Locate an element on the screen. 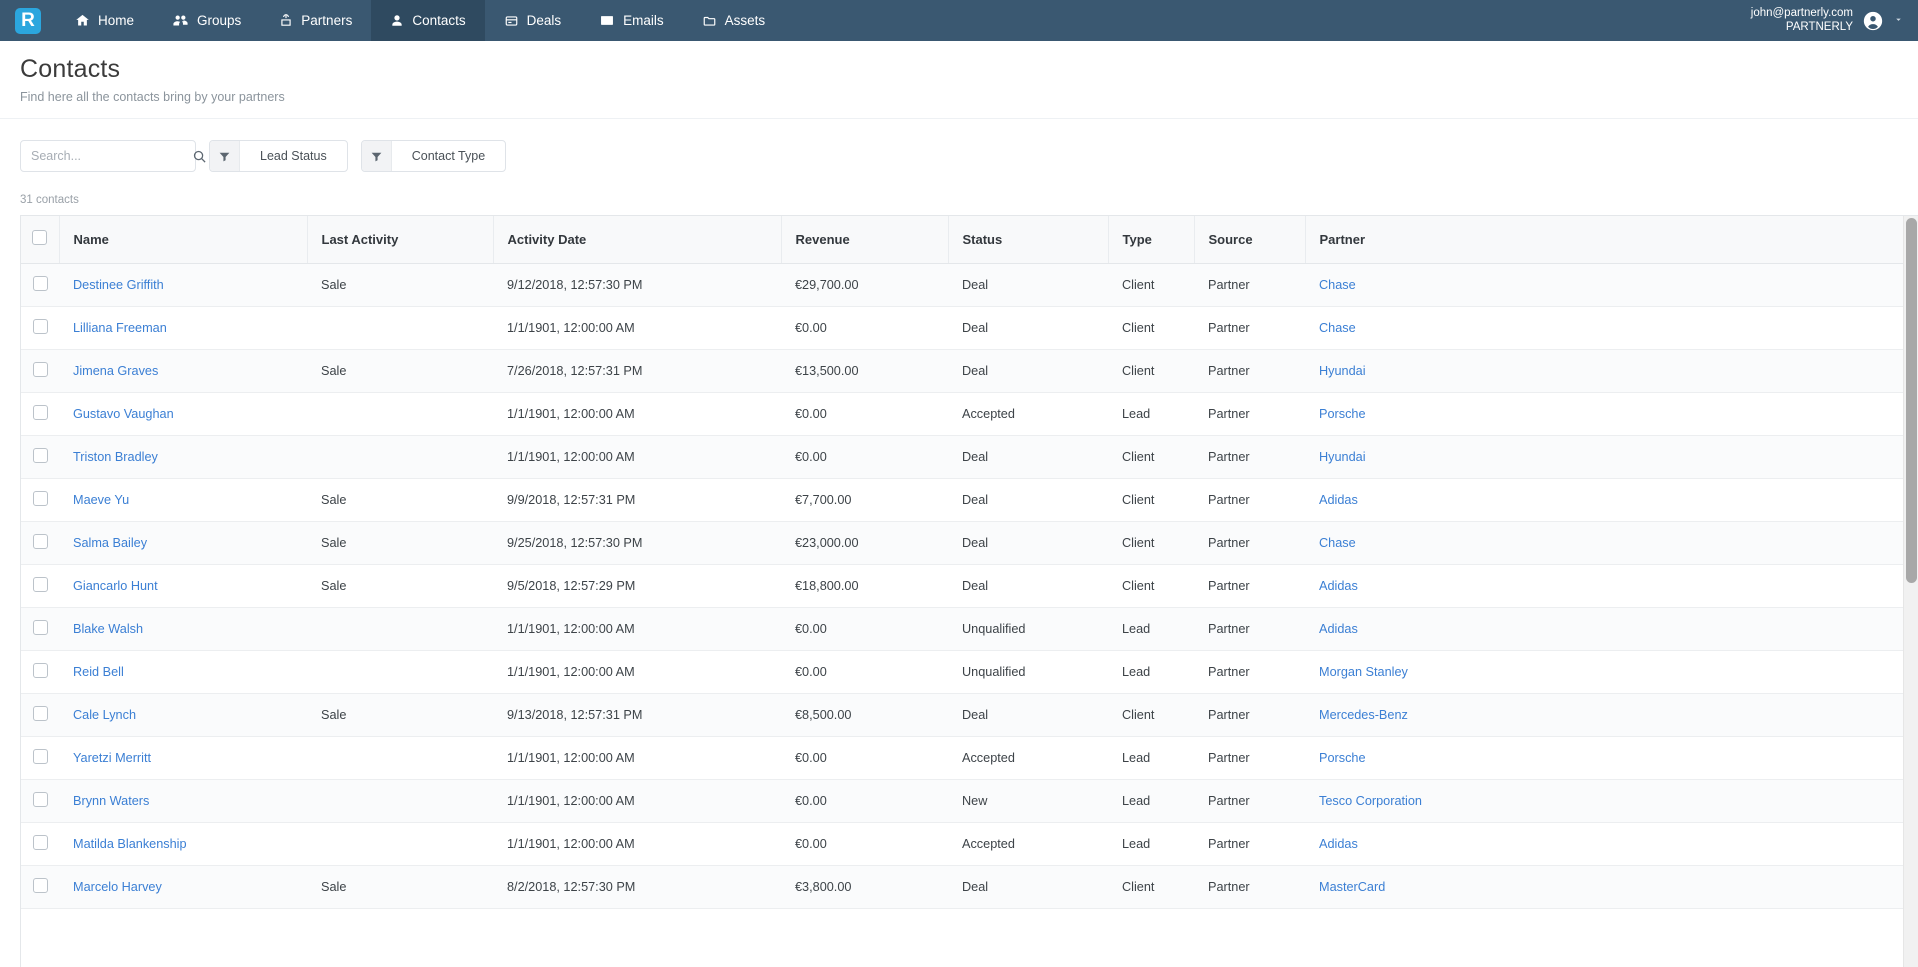 This screenshot has height=967, width=1918. cell-partner: Morgan Stanley is located at coordinates (1605, 672).